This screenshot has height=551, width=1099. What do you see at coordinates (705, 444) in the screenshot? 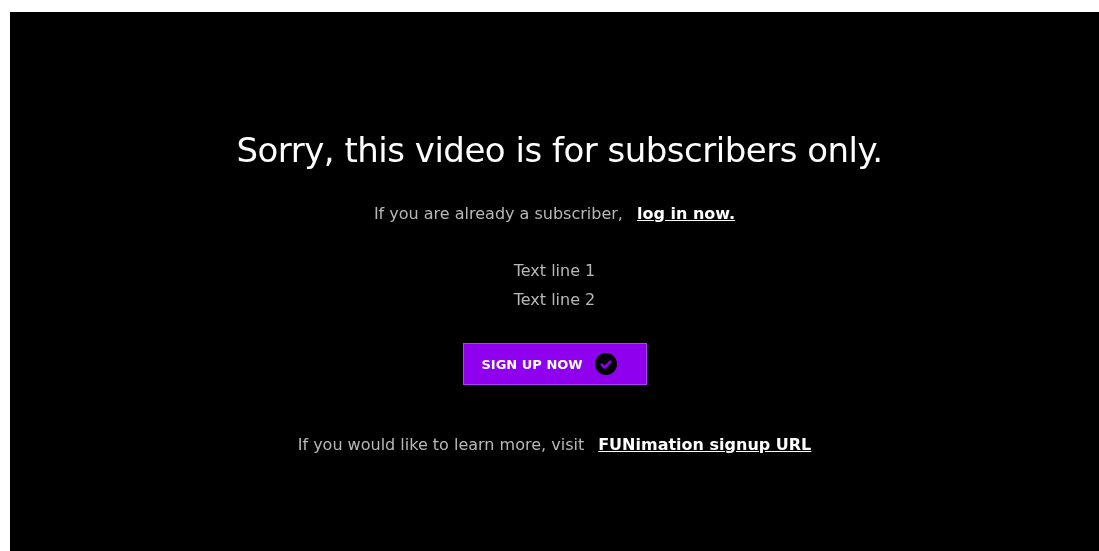
I see `signup-link: FUNimation signup URL` at bounding box center [705, 444].